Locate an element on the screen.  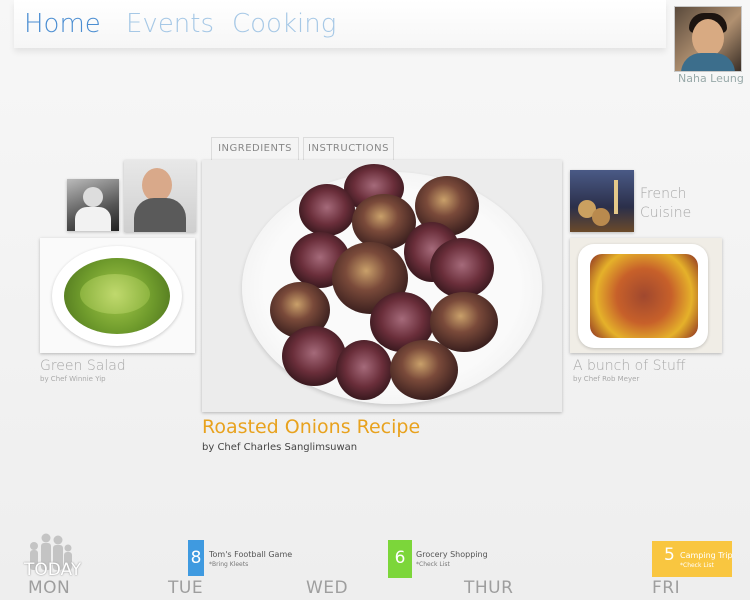
event-grocery: 6 Grocery Shopping *Check List is located at coordinates (443, 560).